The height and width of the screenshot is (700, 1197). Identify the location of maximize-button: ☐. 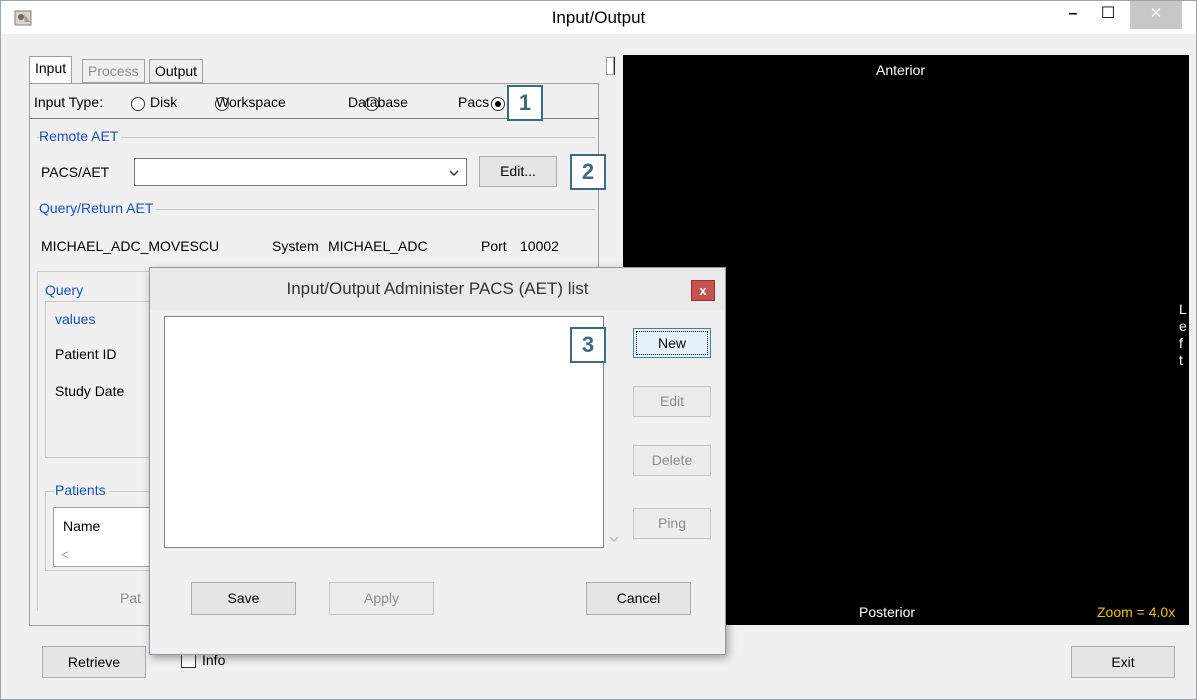
(1108, 15).